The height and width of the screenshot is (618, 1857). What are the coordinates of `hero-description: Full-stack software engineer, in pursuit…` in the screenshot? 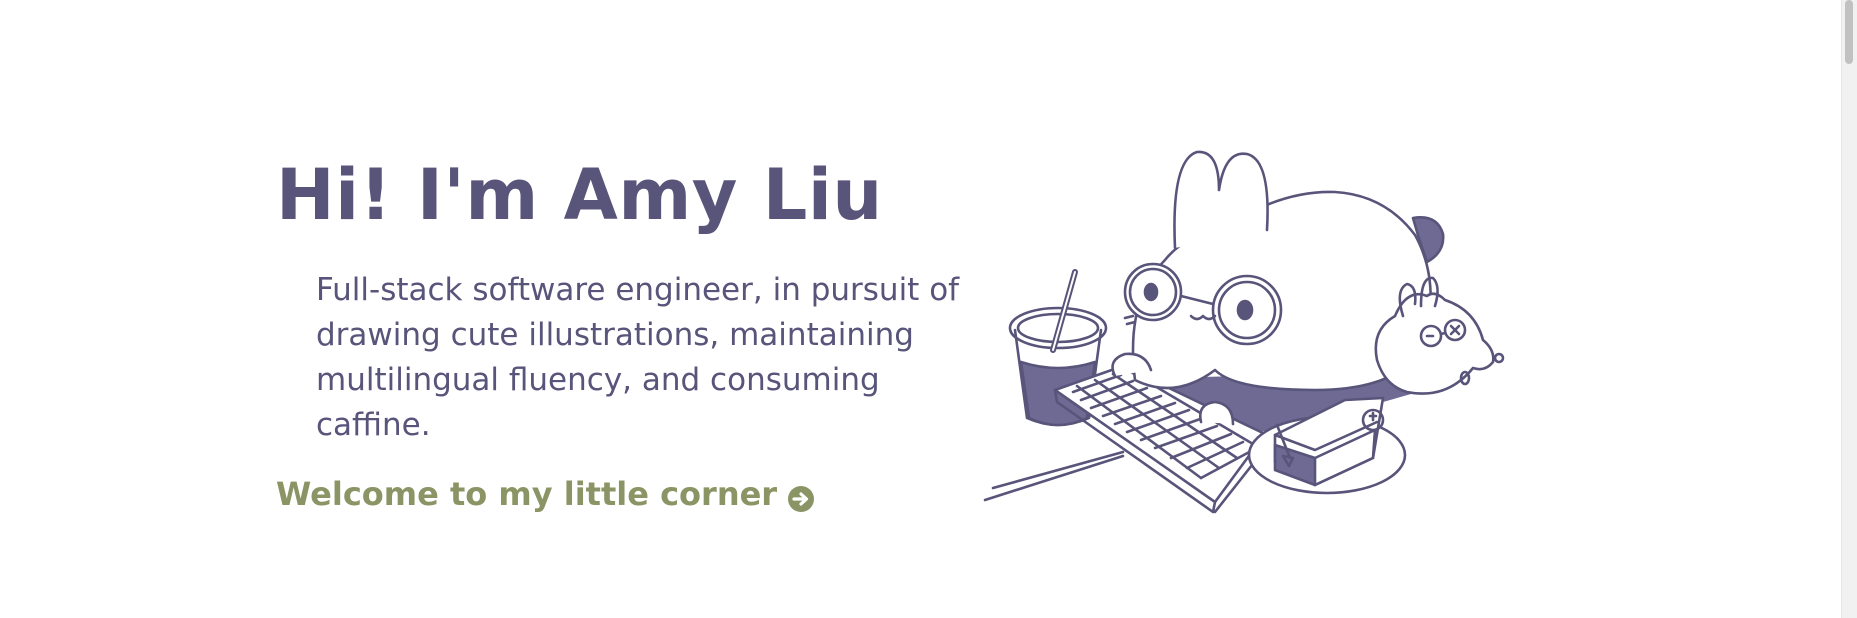 It's located at (638, 357).